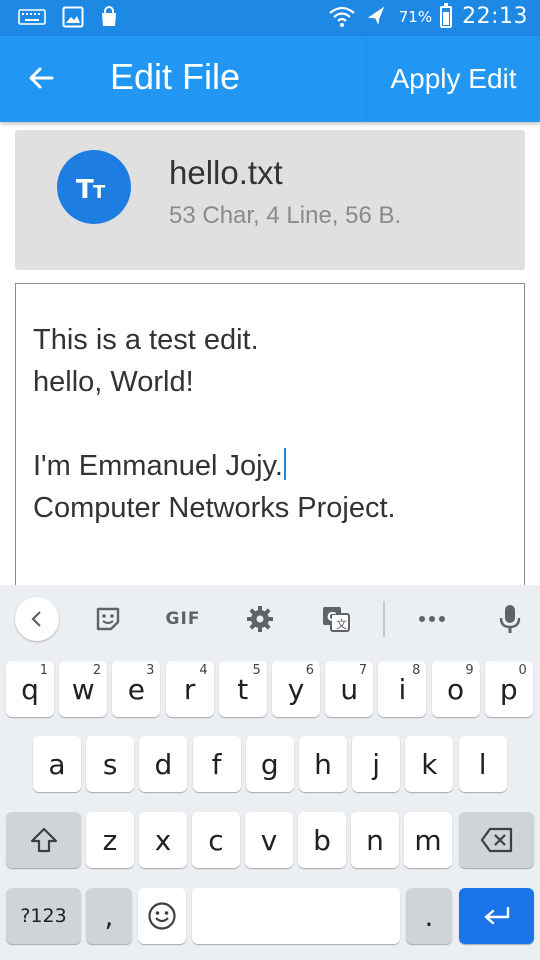  I want to click on battery-percentage: 71%, so click(415, 16).